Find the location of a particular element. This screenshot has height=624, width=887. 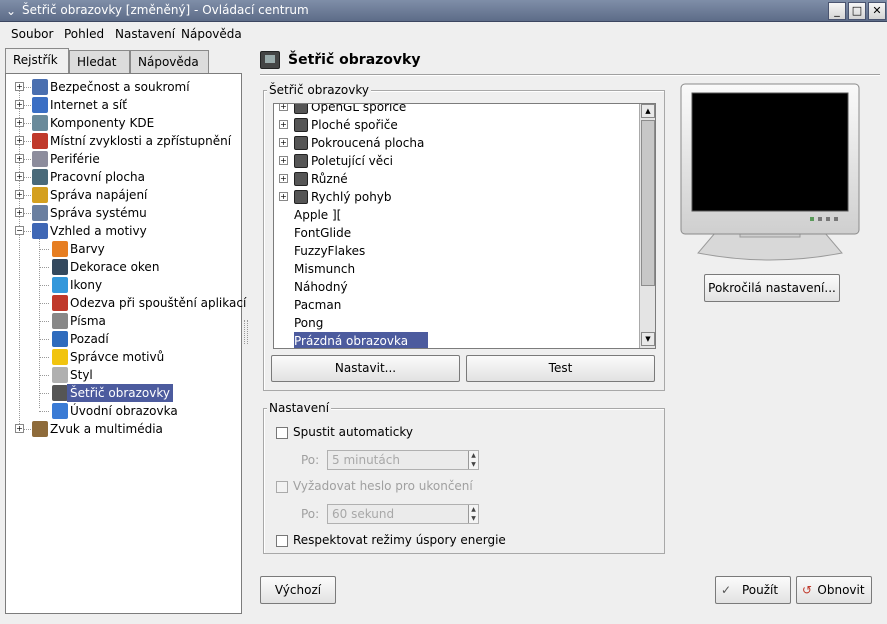

tree-item: + Zvuk a multimédia is located at coordinates (123, 429).